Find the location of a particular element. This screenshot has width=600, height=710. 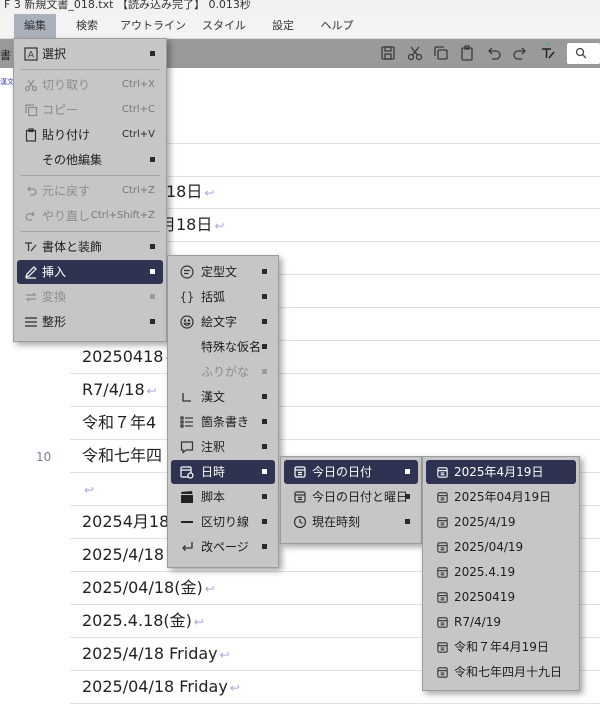

menu-item-kanbun: 漢文 is located at coordinates (223, 397).